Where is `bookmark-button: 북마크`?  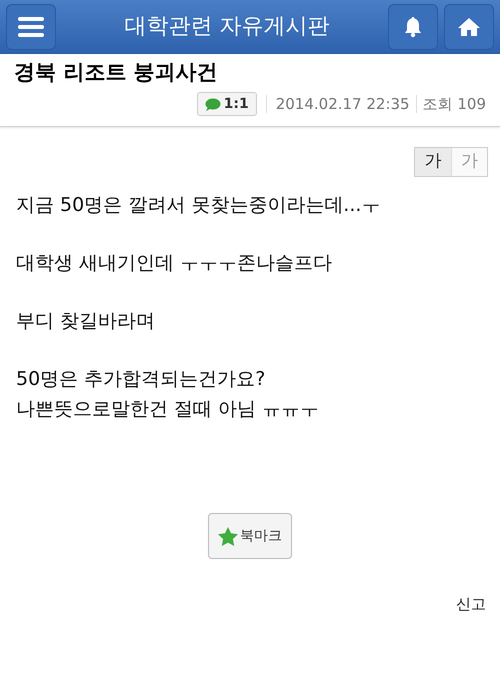
bookmark-button: 북마크 is located at coordinates (250, 536).